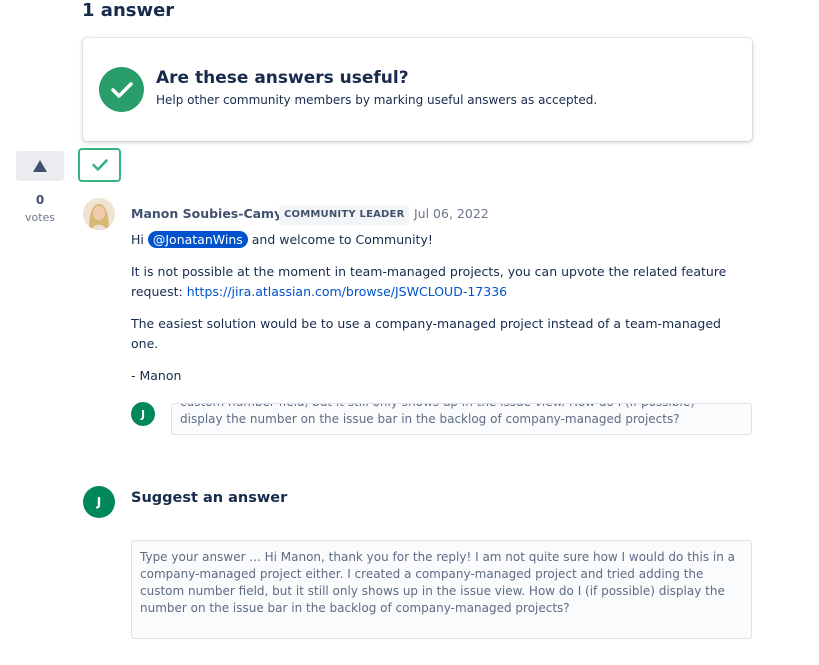  Describe the element at coordinates (451, 213) in the screenshot. I see `answer-date: Jul 06, 2022` at that location.